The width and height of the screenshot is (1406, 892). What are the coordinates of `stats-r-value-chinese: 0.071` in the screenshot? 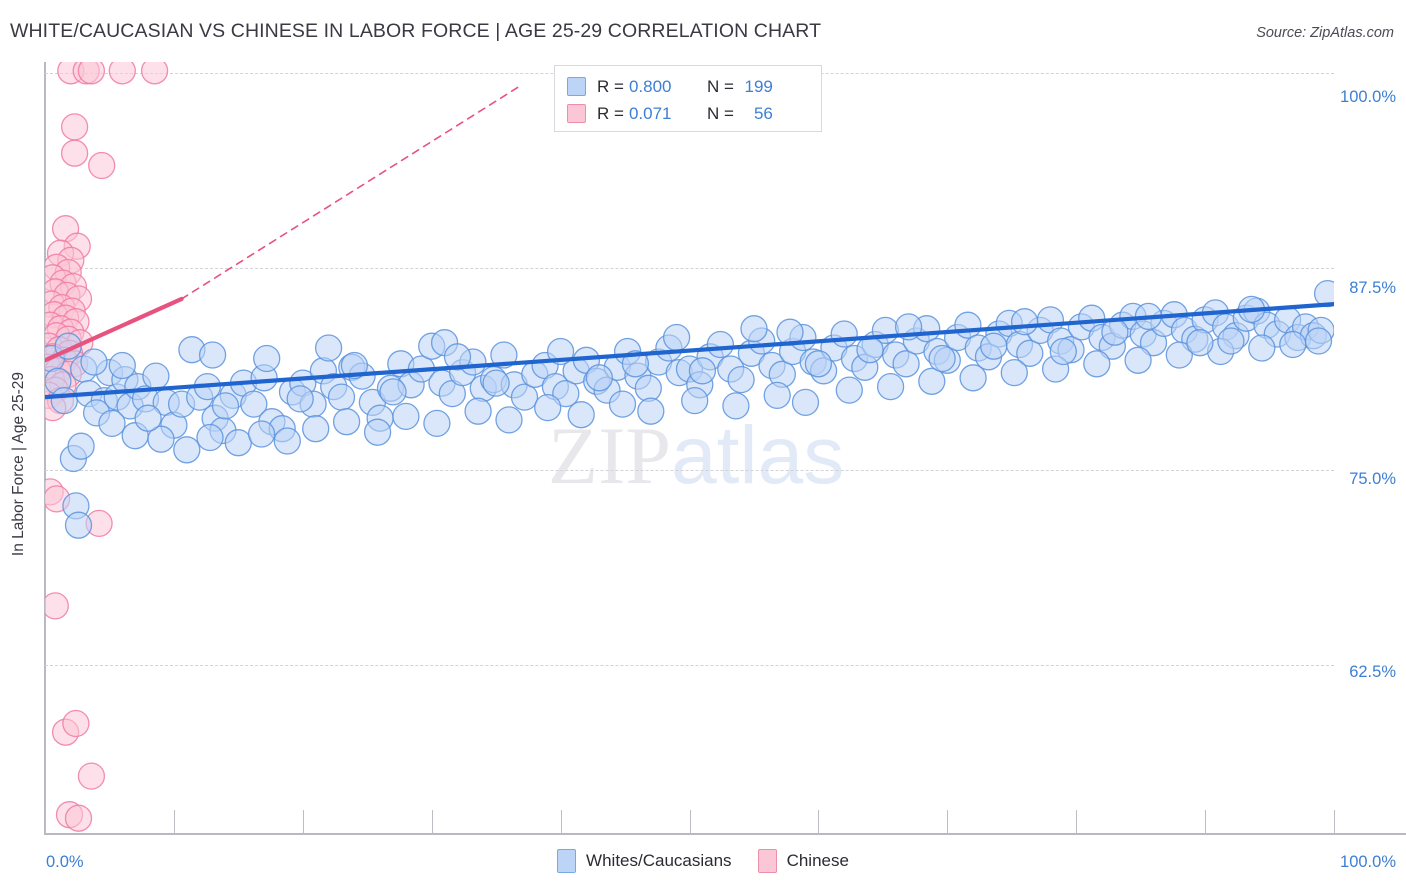 It's located at (650, 113).